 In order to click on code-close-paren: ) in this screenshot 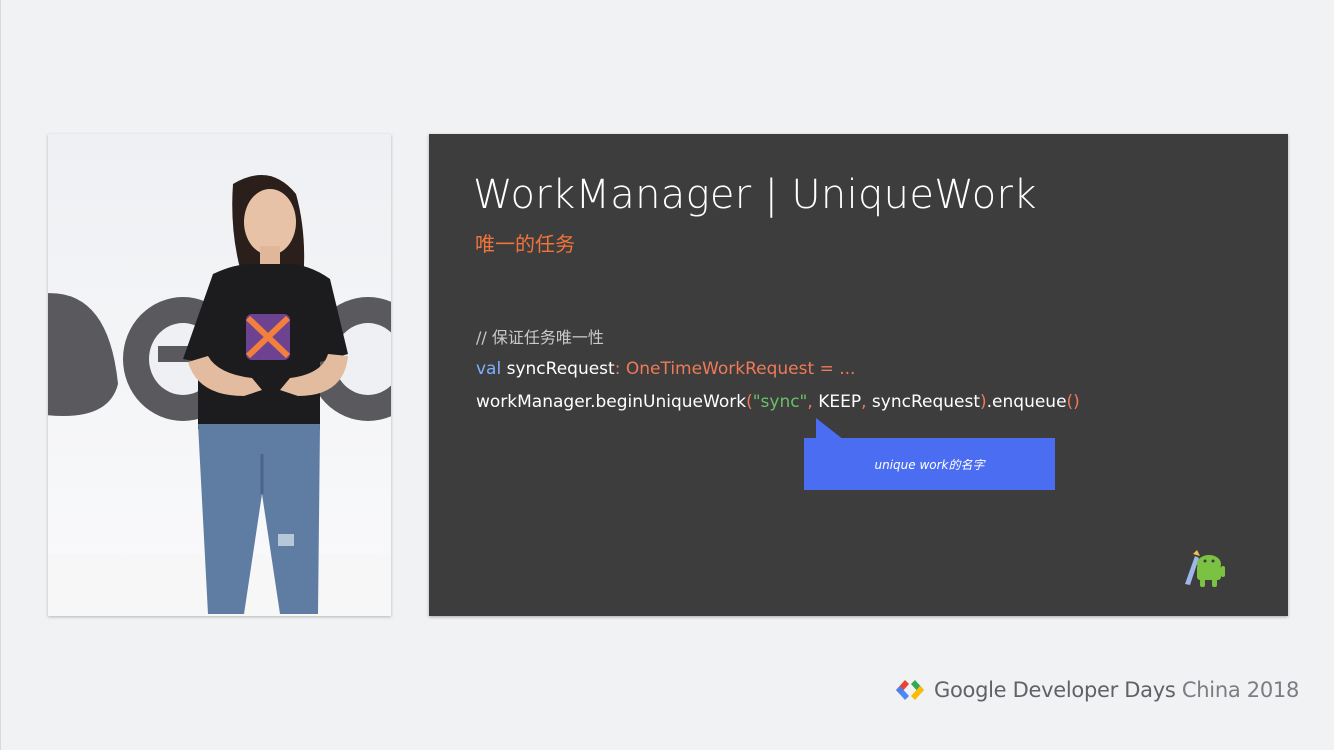, I will do `click(983, 402)`.